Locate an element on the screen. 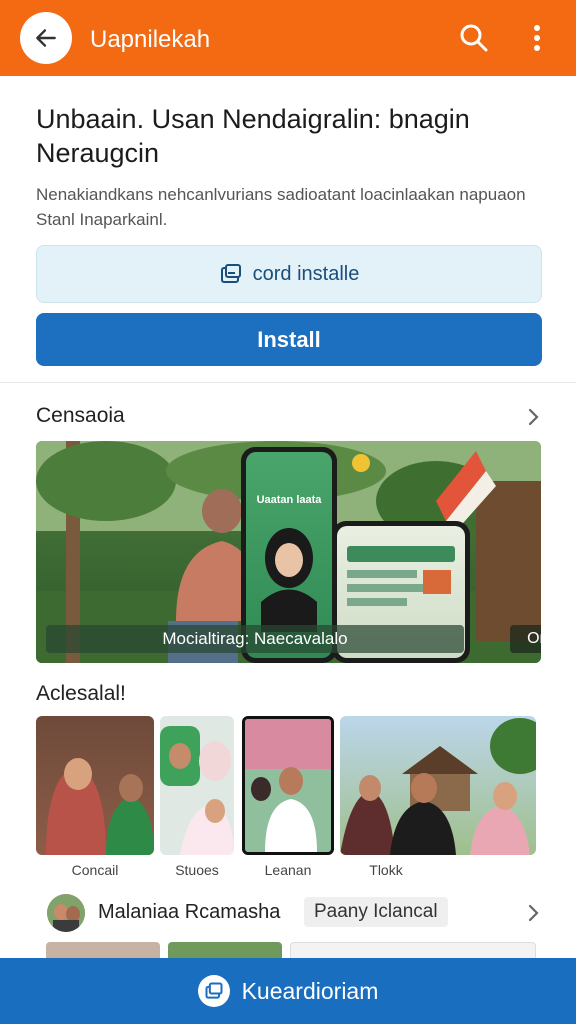 The height and width of the screenshot is (1024, 576). list-item-name: Malaniaa Rcamasha is located at coordinates (189, 912).